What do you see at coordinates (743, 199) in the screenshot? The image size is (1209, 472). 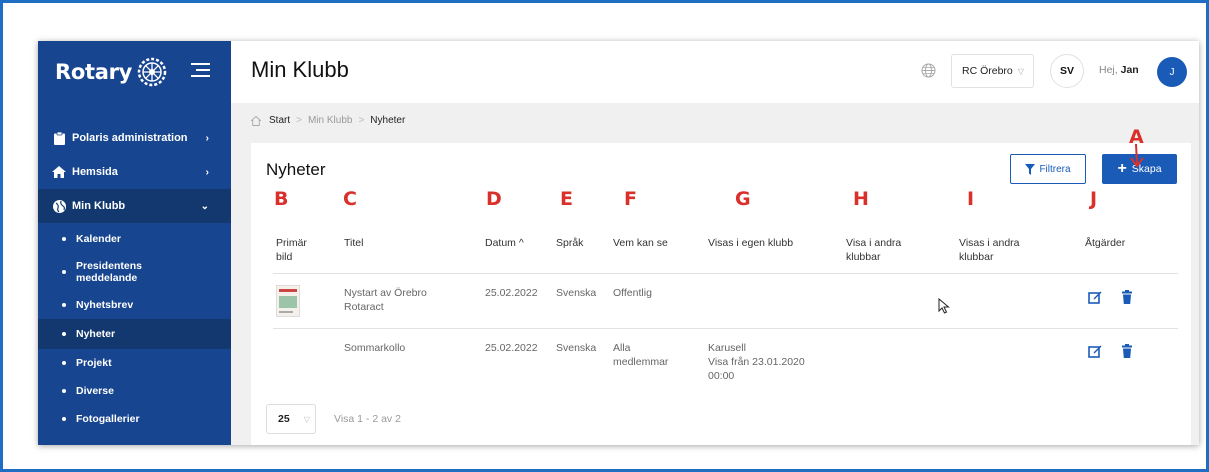 I see `annotation-g: G` at bounding box center [743, 199].